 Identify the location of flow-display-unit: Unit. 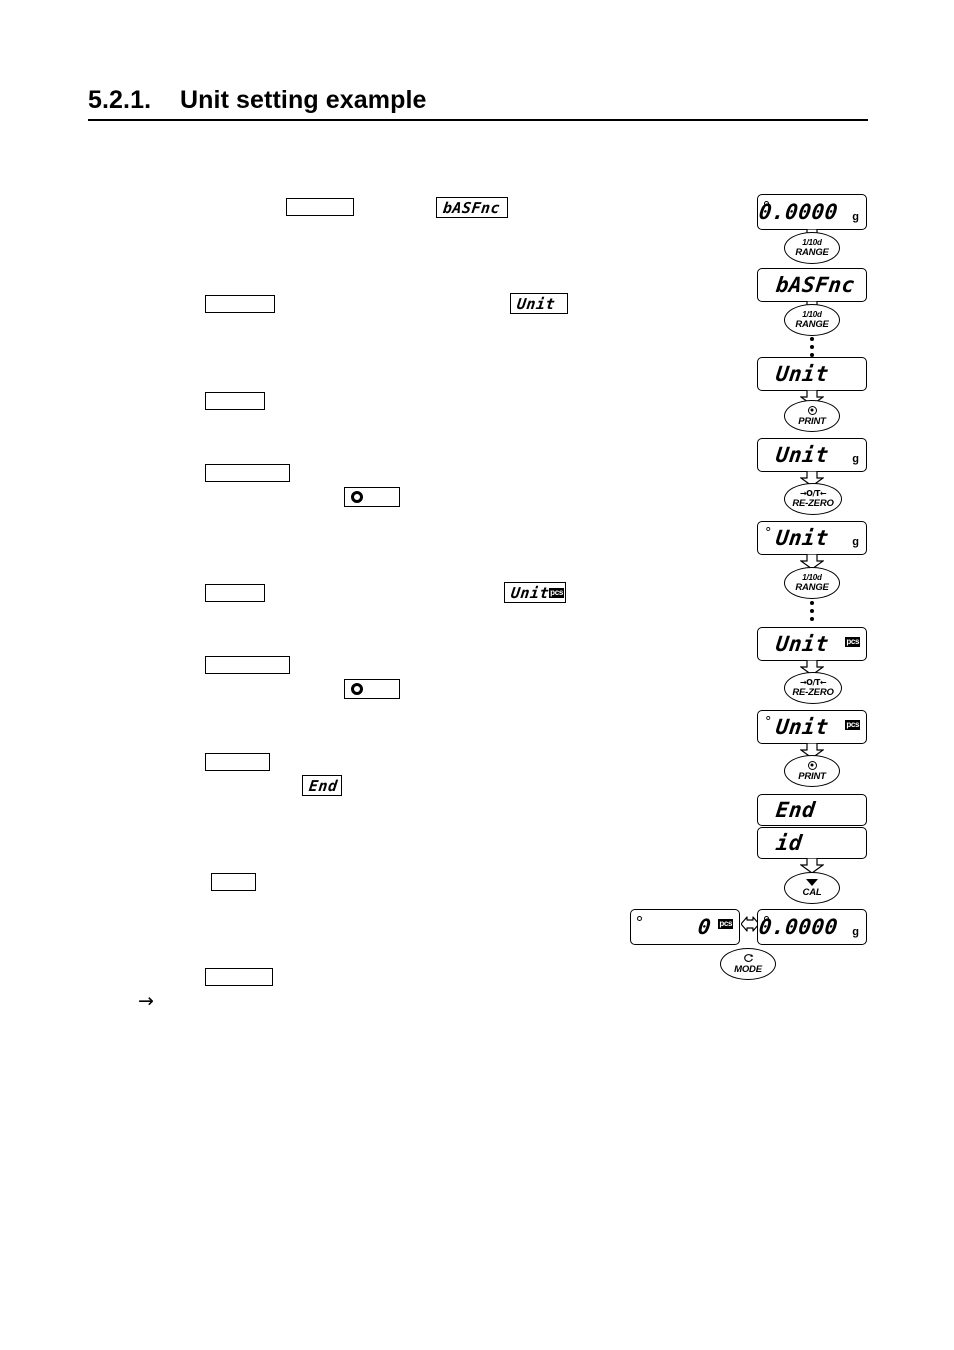
(812, 374).